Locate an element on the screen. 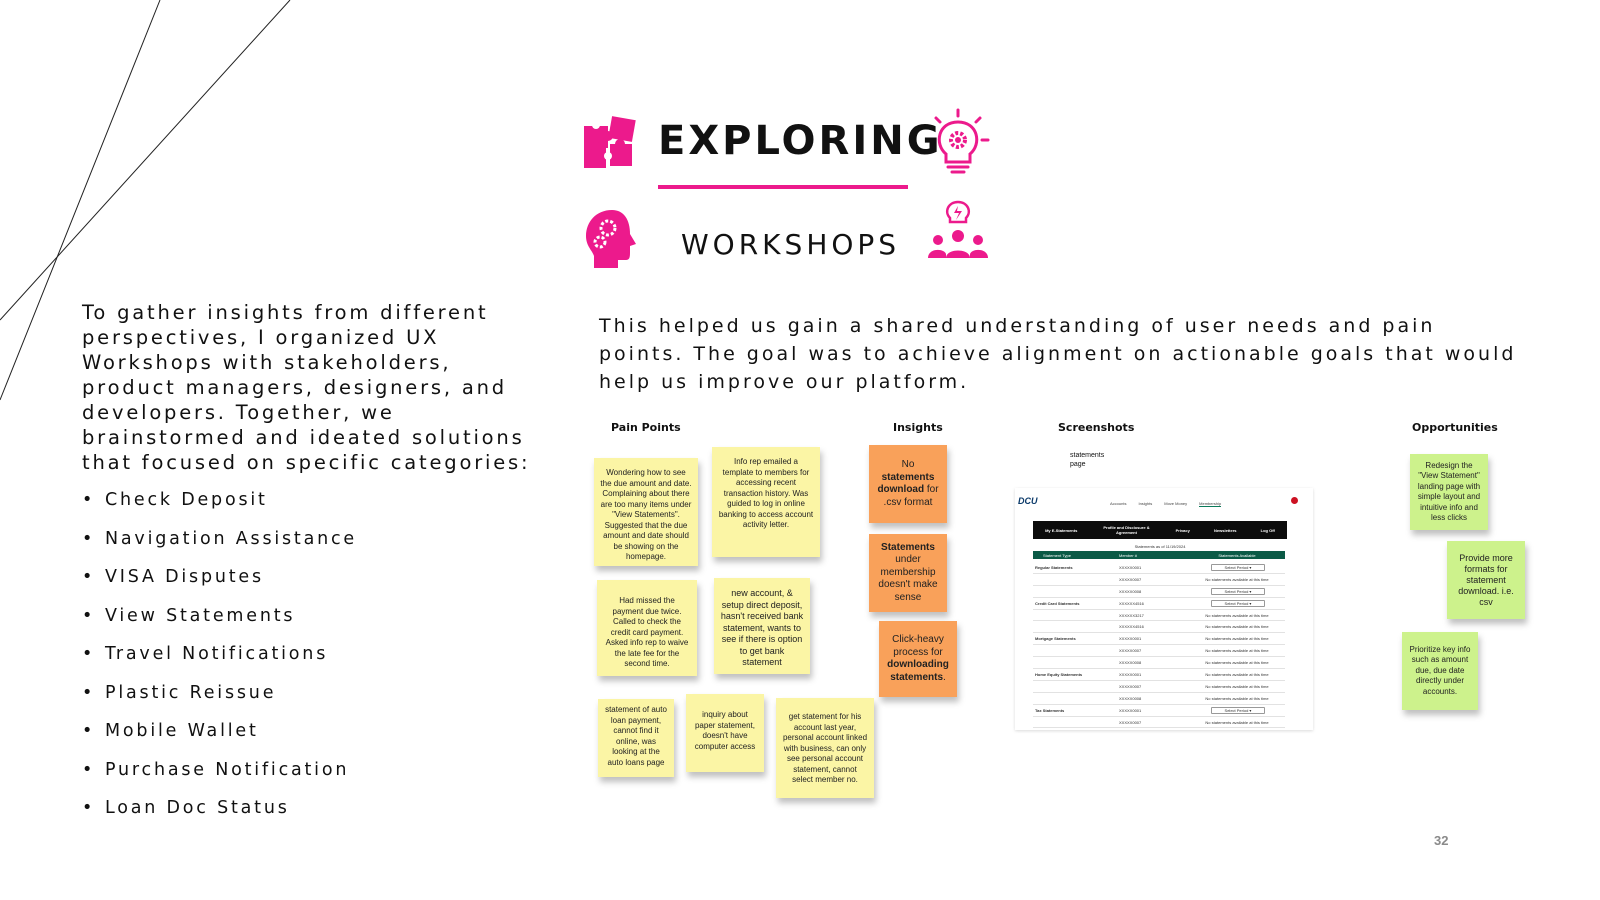  page-number: 32 is located at coordinates (1441, 840).